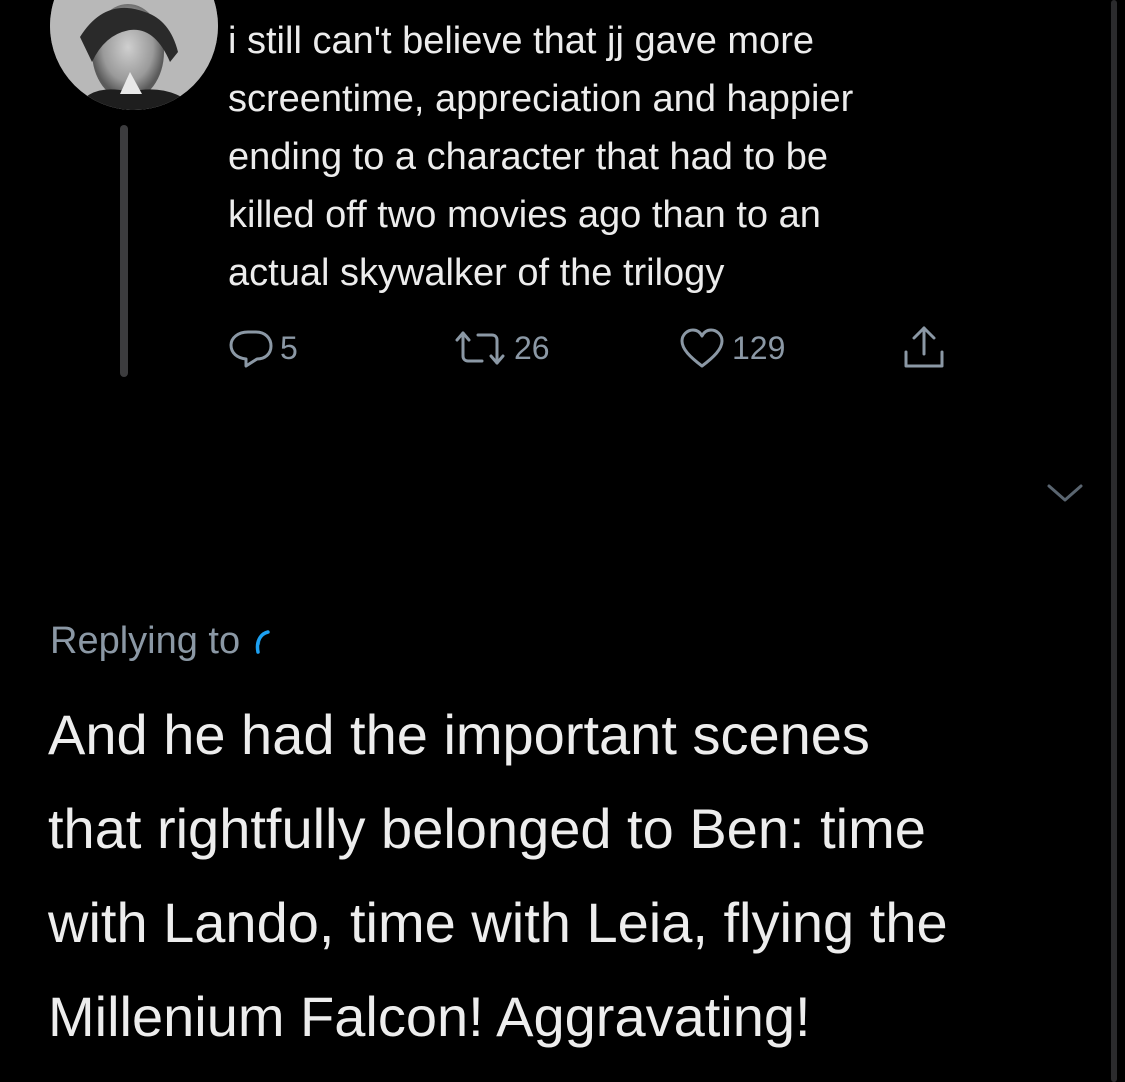  I want to click on chevron-down-icon, so click(1065, 493).